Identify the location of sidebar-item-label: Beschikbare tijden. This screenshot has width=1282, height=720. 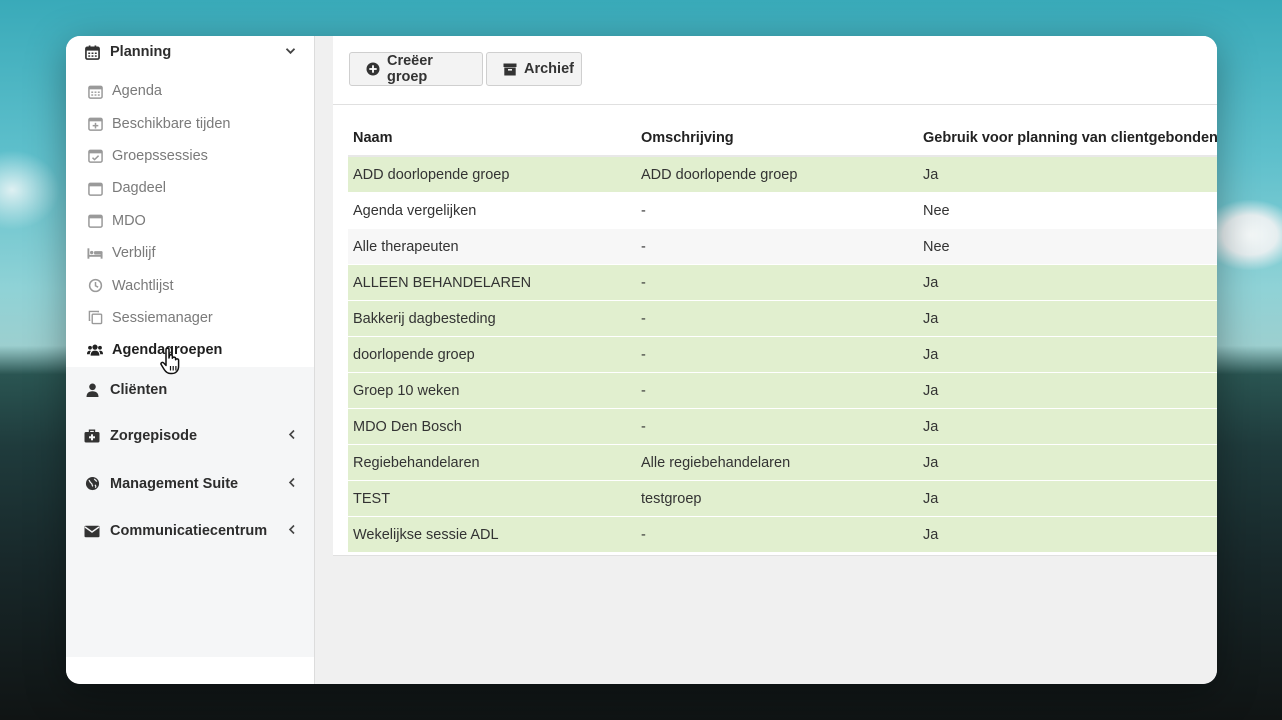
(171, 123).